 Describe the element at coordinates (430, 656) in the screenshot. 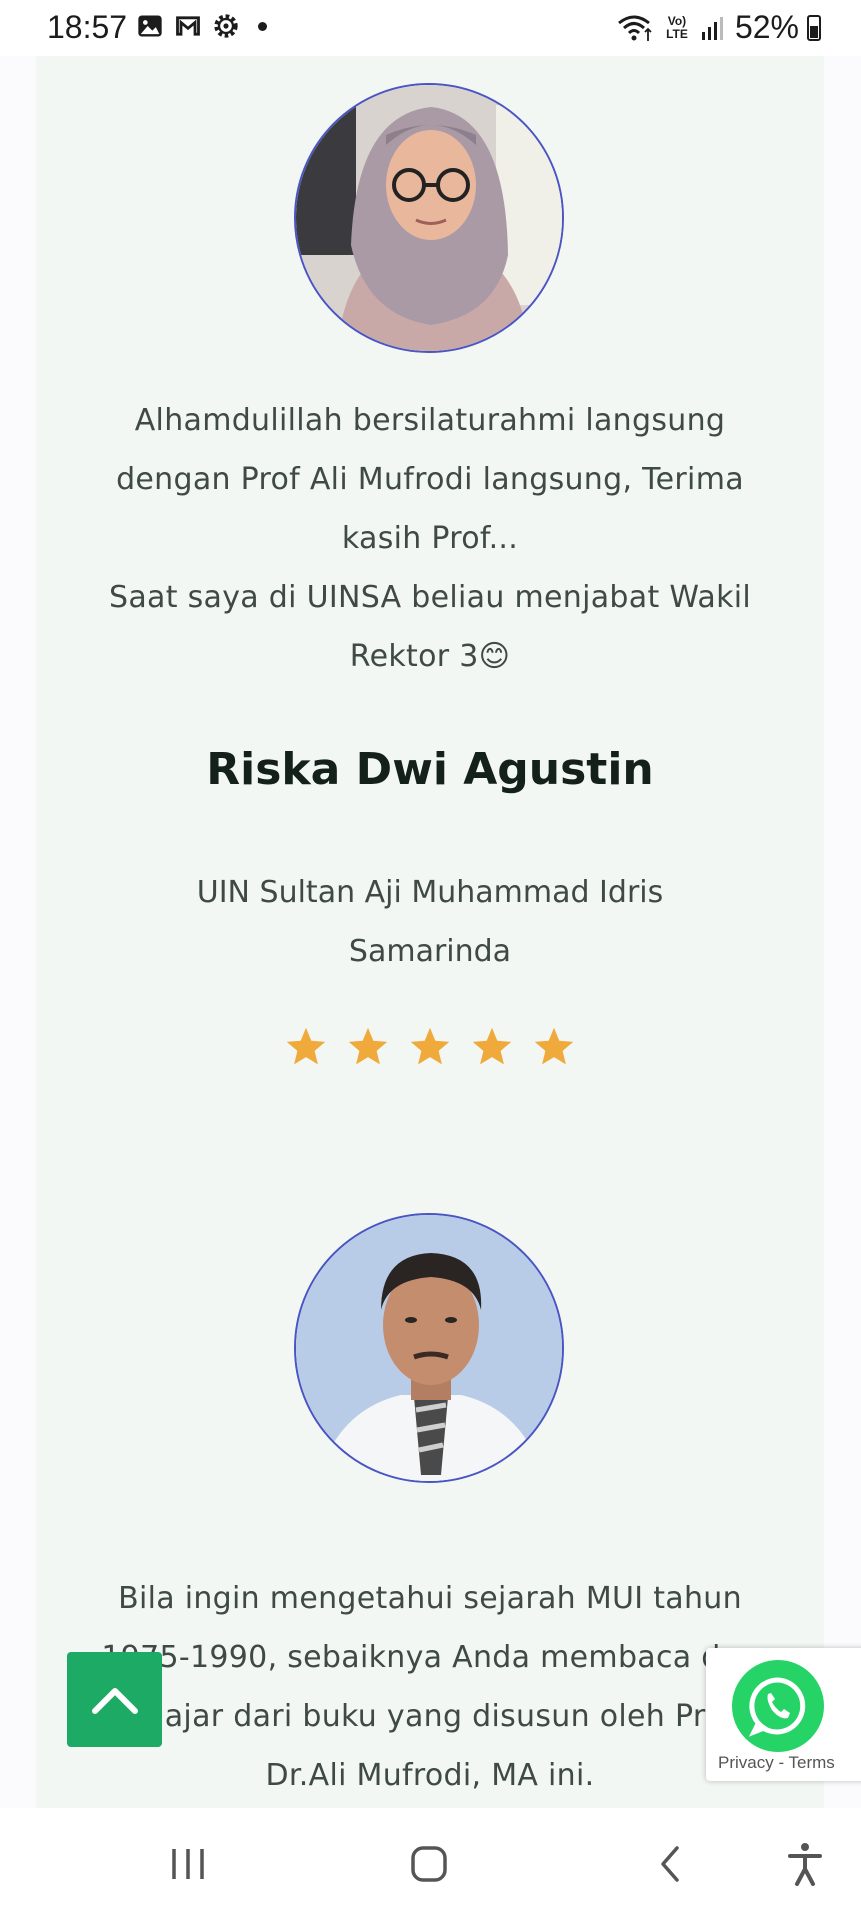

I see `quote-line: Rektor 3😊` at that location.